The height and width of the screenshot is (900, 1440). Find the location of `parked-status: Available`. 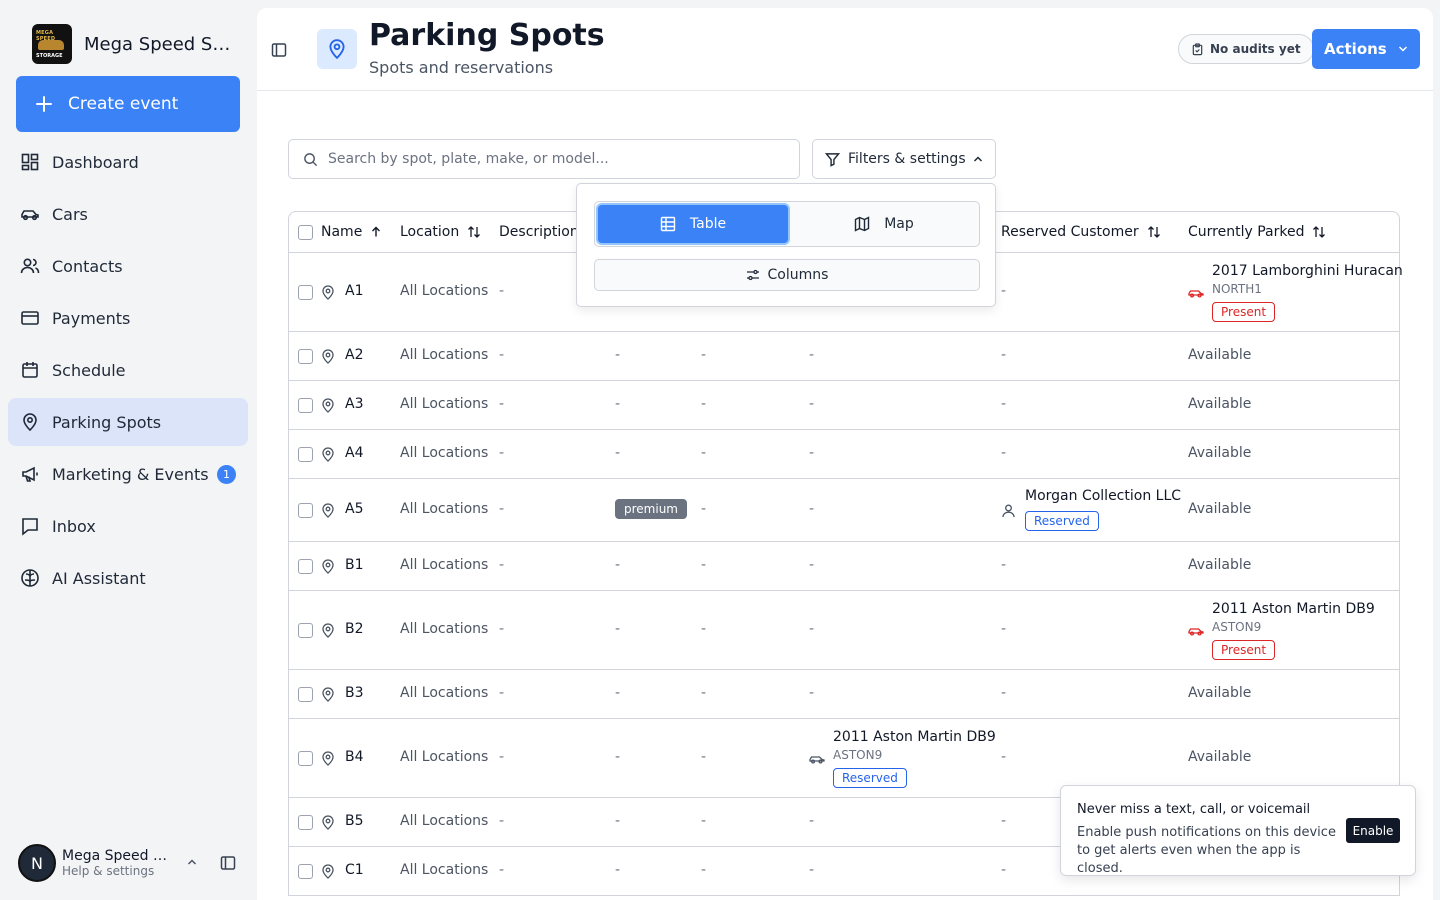

parked-status: Available is located at coordinates (1220, 693).